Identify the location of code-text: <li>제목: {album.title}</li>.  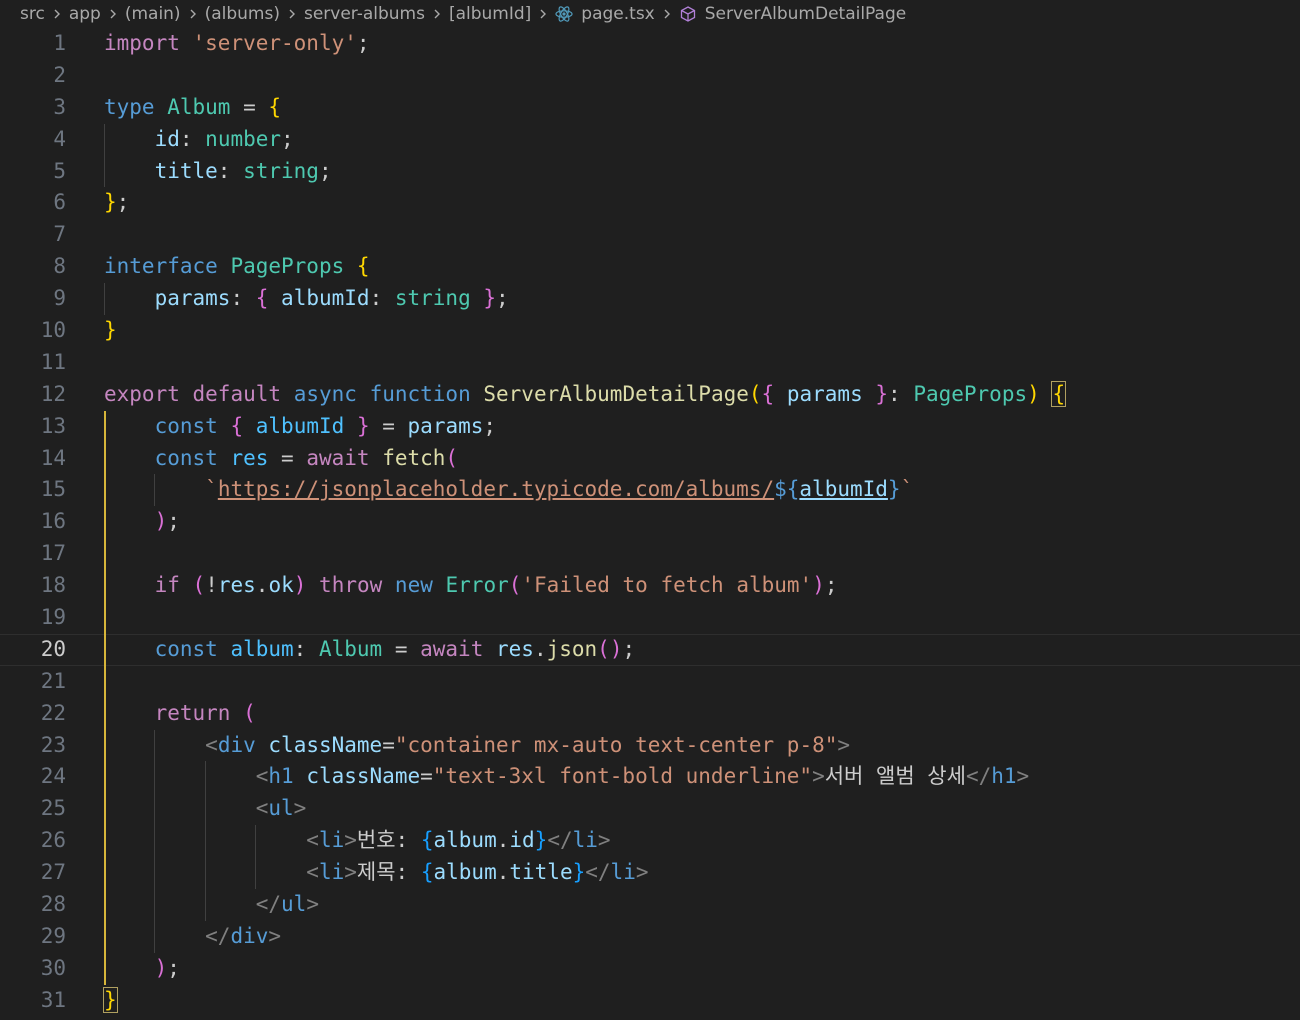
(376, 873).